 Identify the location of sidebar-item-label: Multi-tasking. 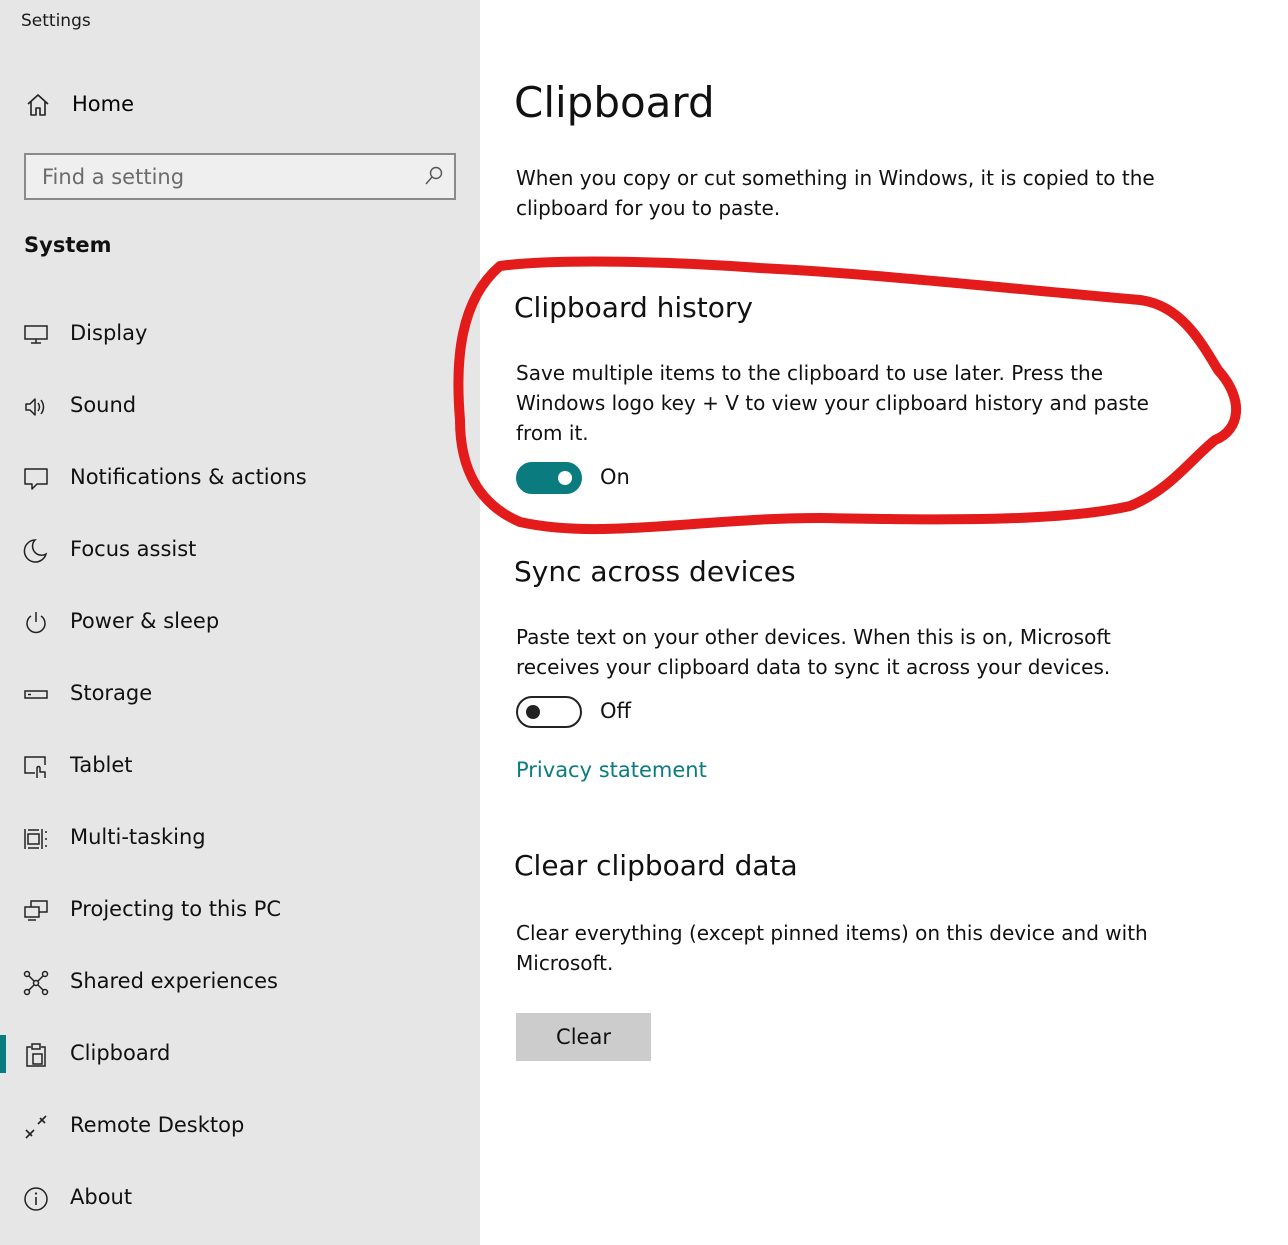
(138, 837).